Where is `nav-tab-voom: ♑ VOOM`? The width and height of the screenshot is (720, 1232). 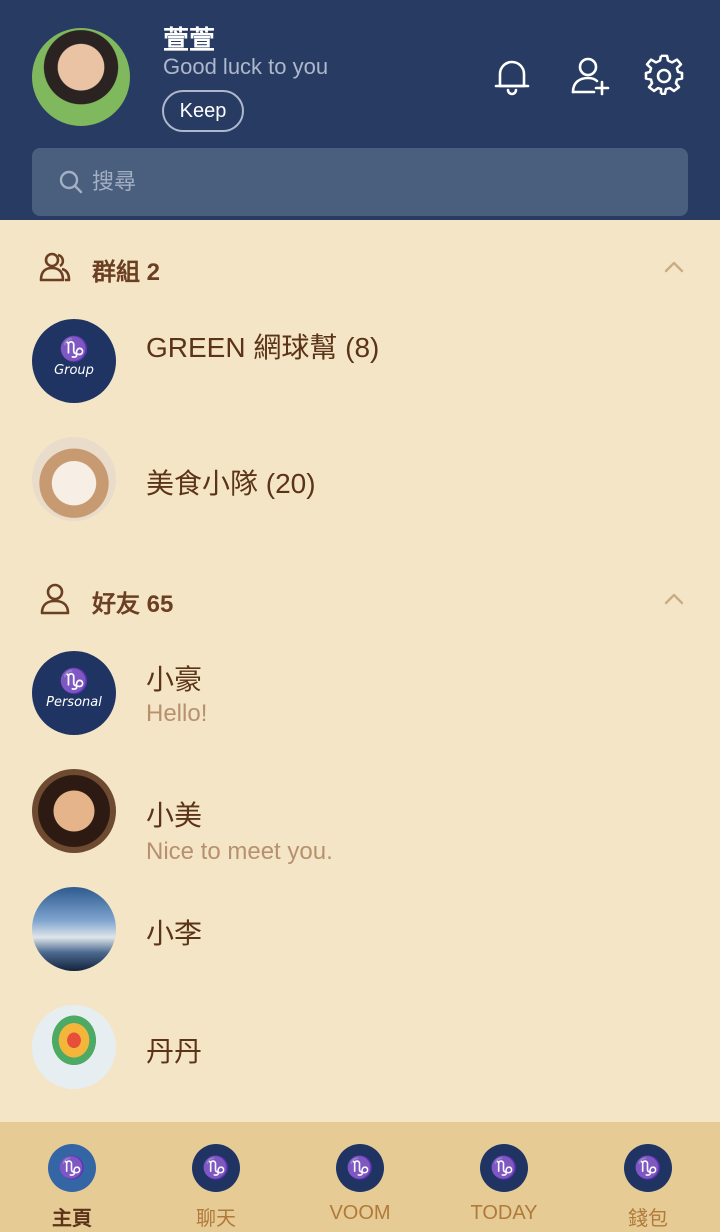 nav-tab-voom: ♑ VOOM is located at coordinates (360, 1177).